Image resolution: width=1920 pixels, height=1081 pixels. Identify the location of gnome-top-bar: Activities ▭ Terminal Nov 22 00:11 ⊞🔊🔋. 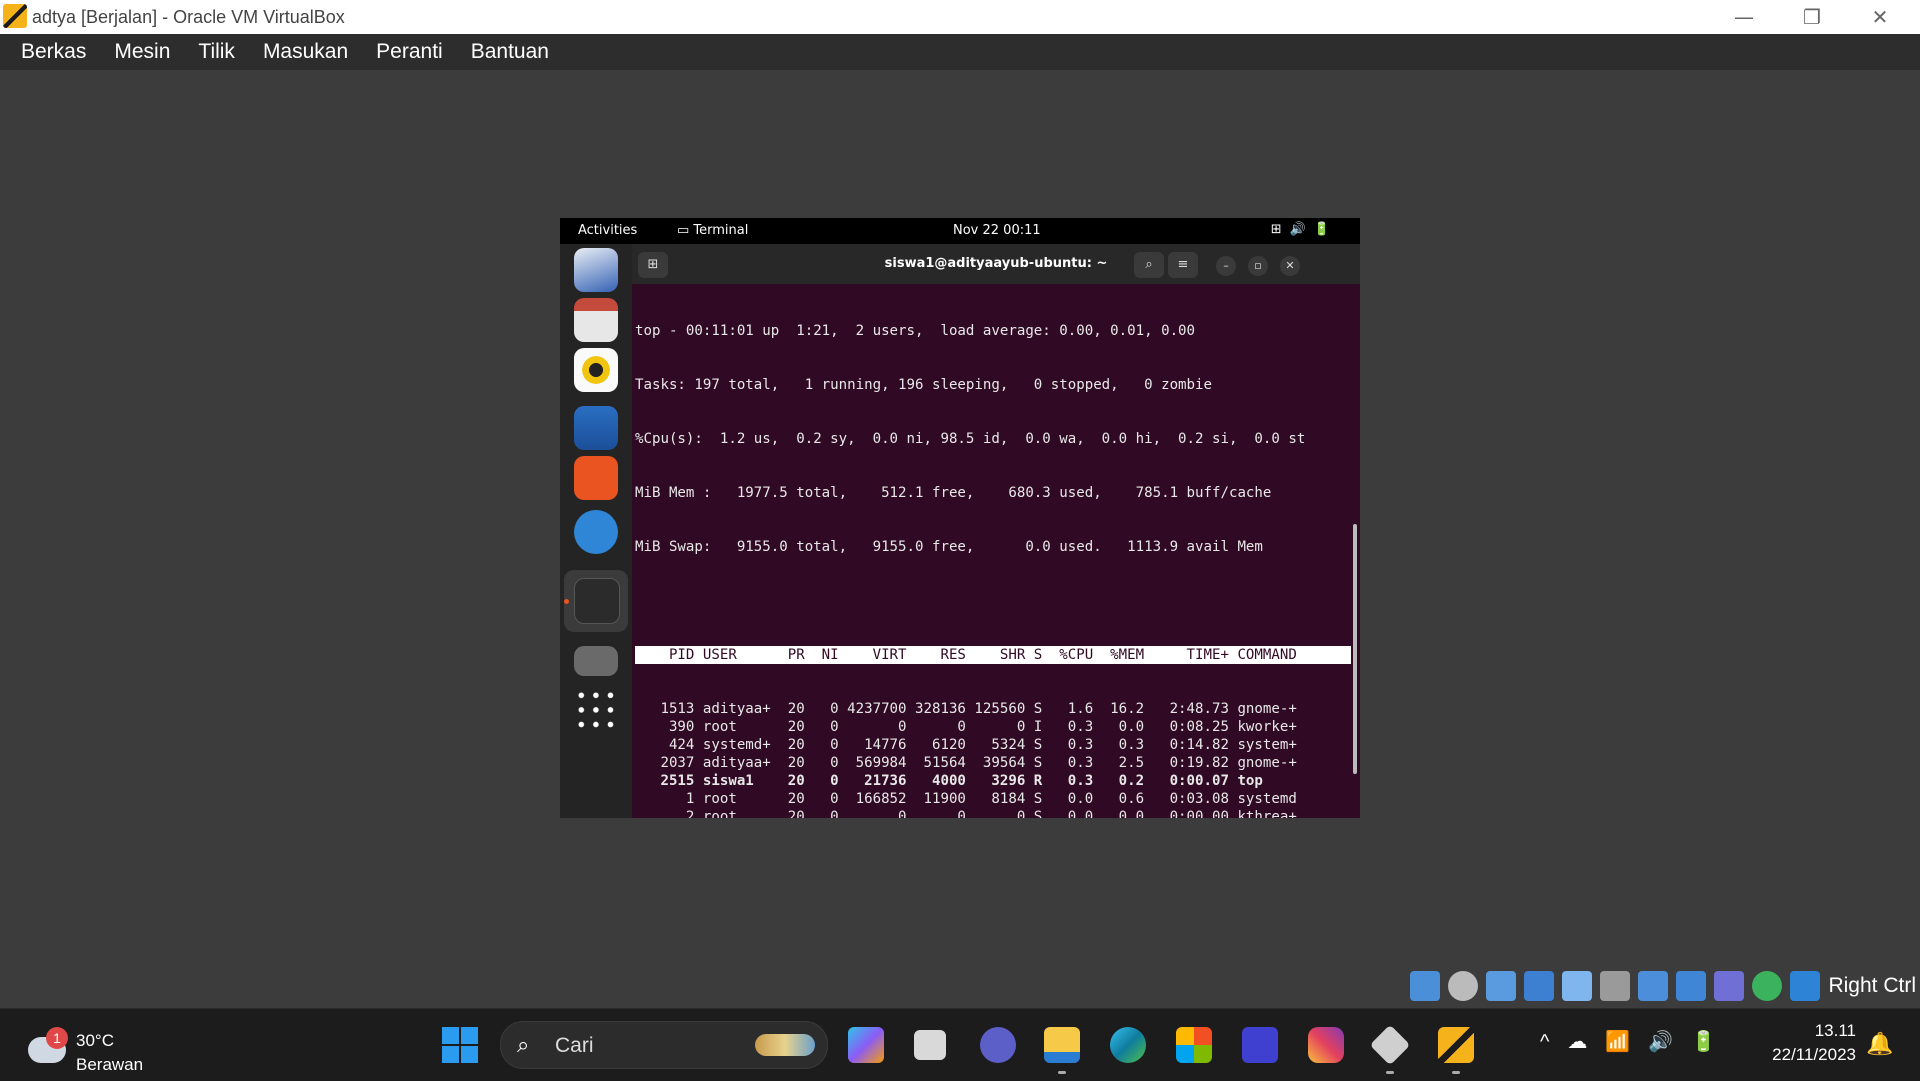
(960, 231).